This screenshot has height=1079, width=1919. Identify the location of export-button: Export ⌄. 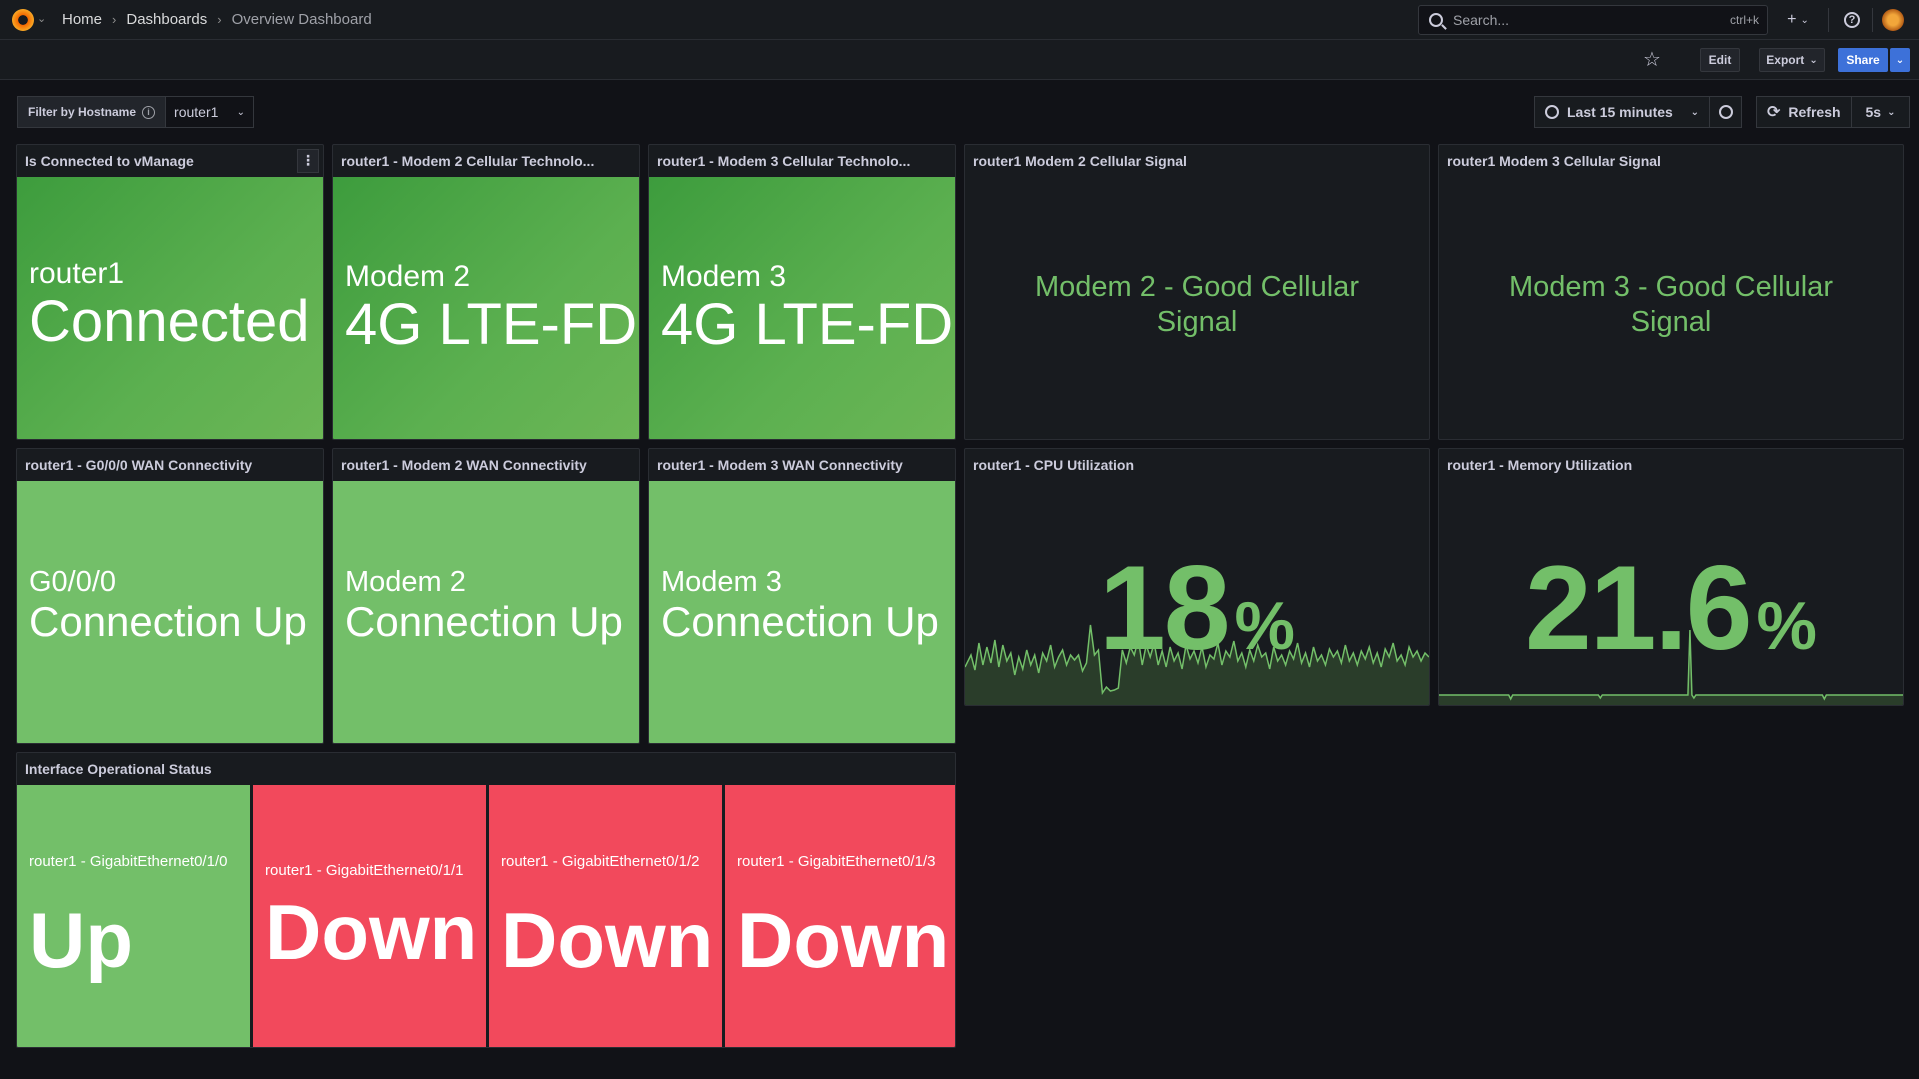
(1792, 60).